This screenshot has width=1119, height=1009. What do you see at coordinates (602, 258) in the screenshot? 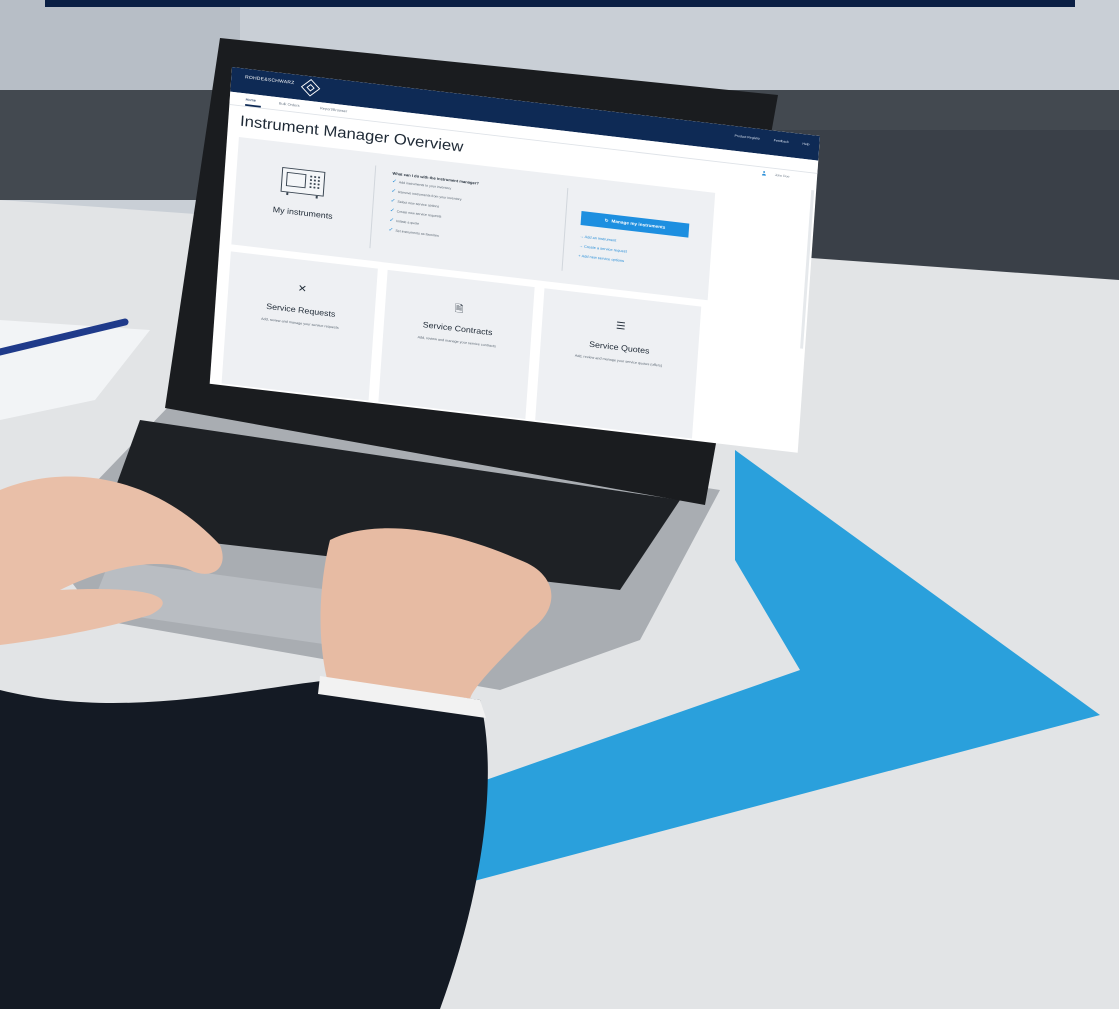
I see `add-service-options-link: + Add new service options` at bounding box center [602, 258].